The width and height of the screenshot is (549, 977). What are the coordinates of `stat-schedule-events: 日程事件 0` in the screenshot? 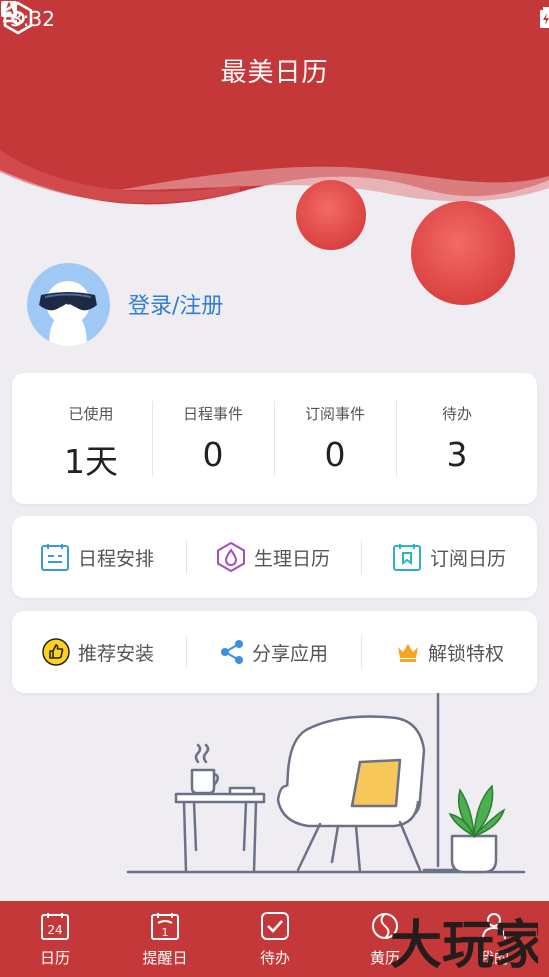 It's located at (213, 438).